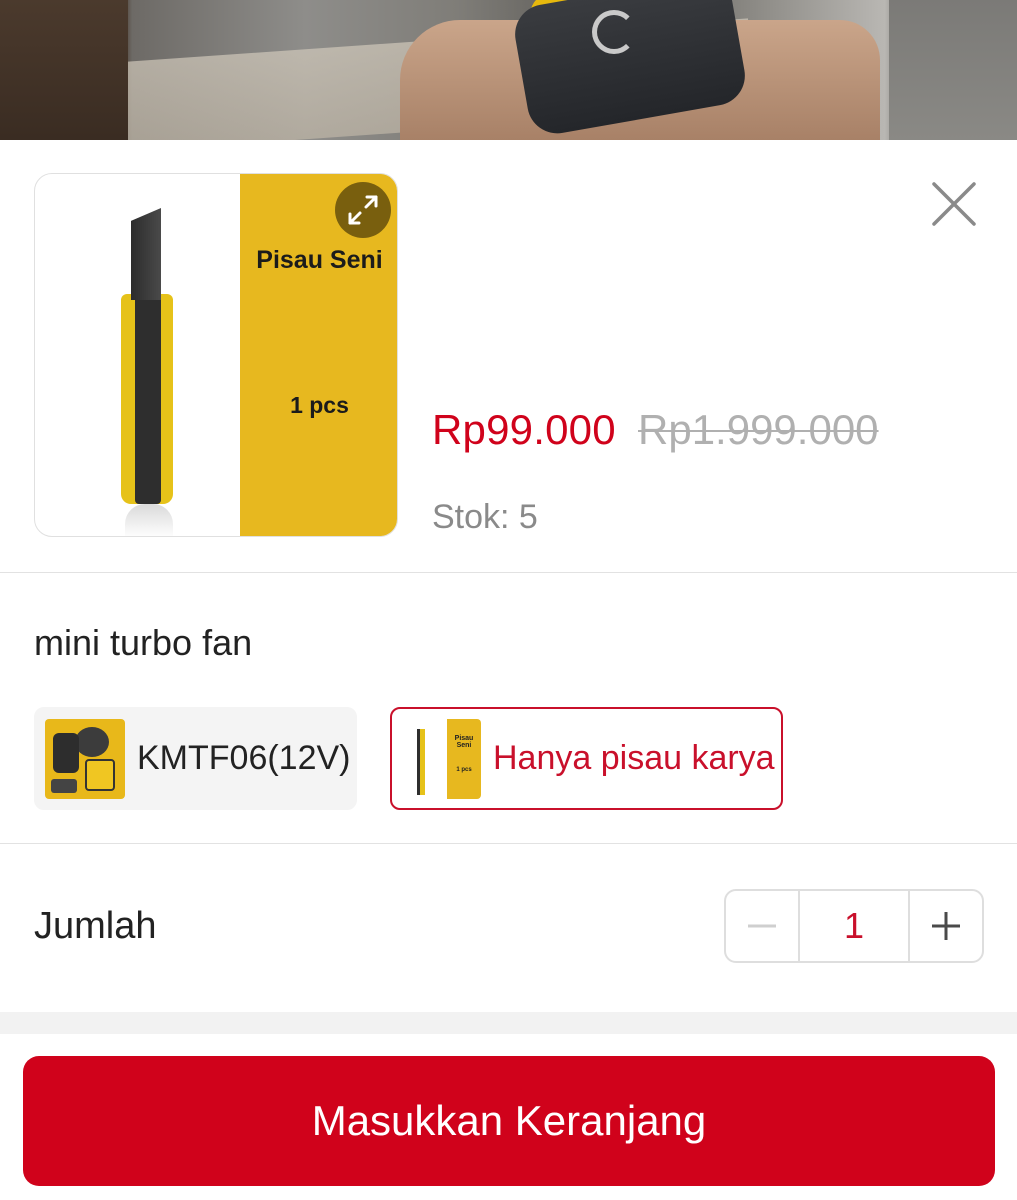  I want to click on footer-separator, so click(508, 1023).